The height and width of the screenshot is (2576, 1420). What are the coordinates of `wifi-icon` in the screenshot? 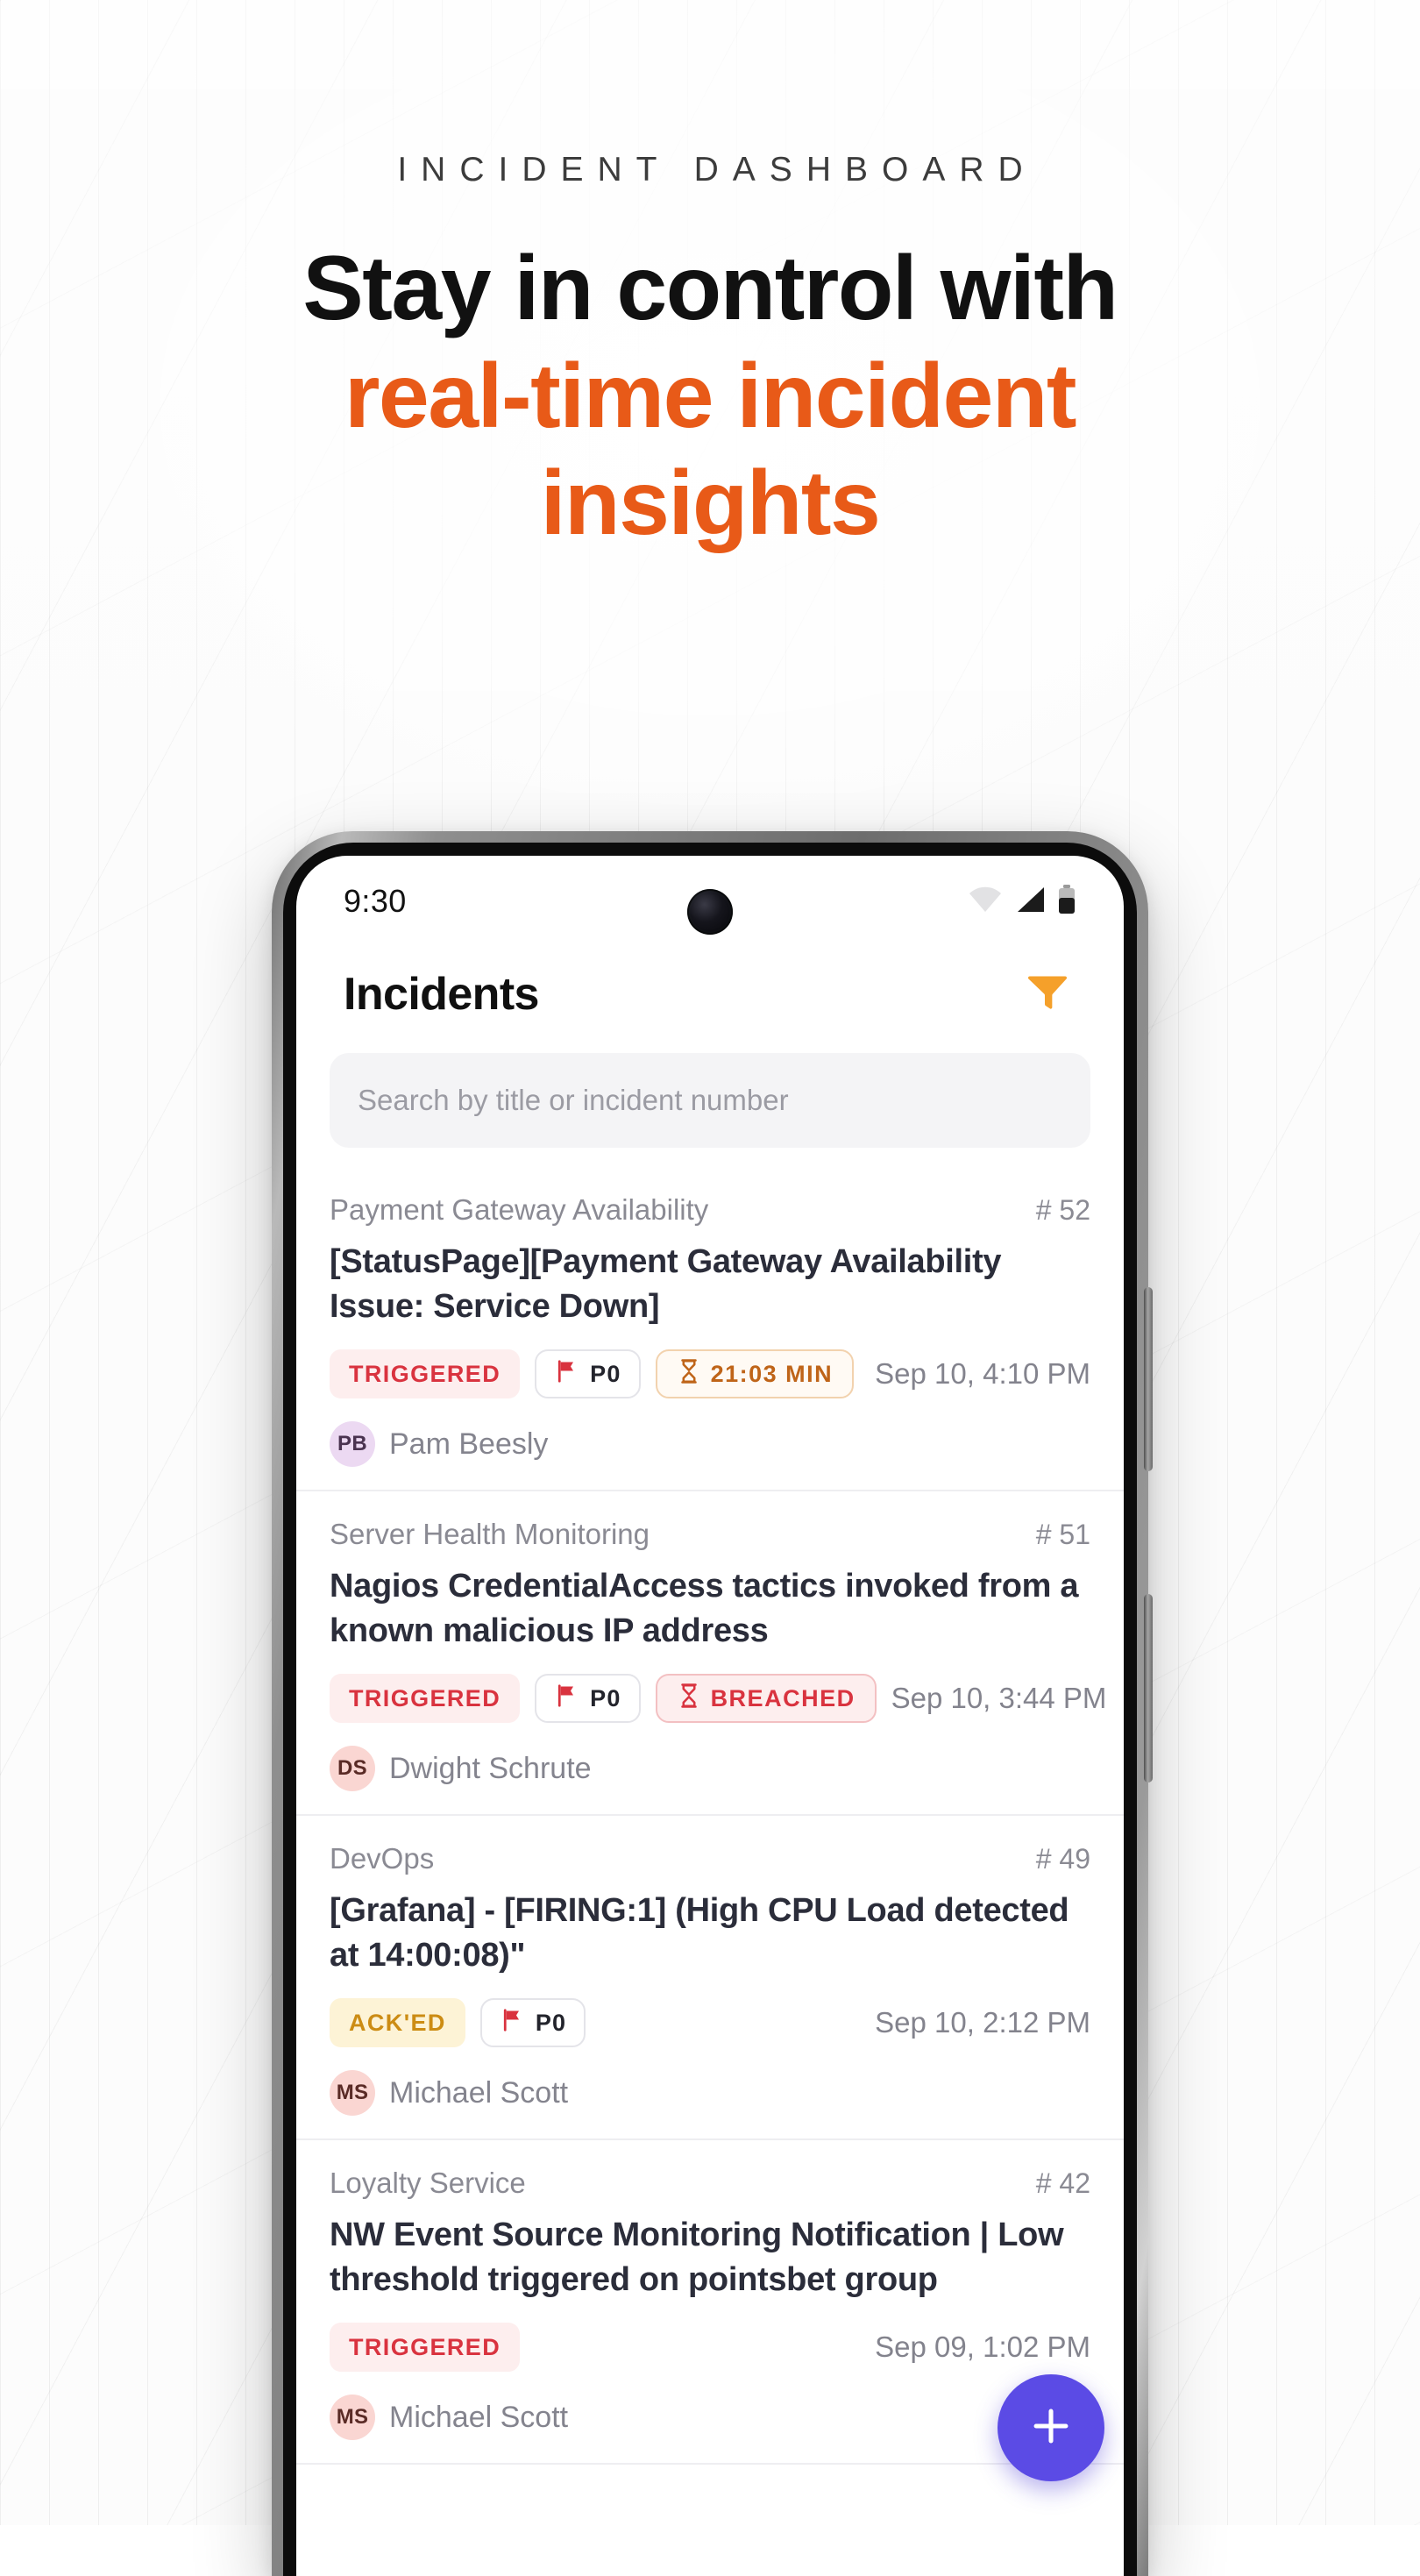 It's located at (985, 901).